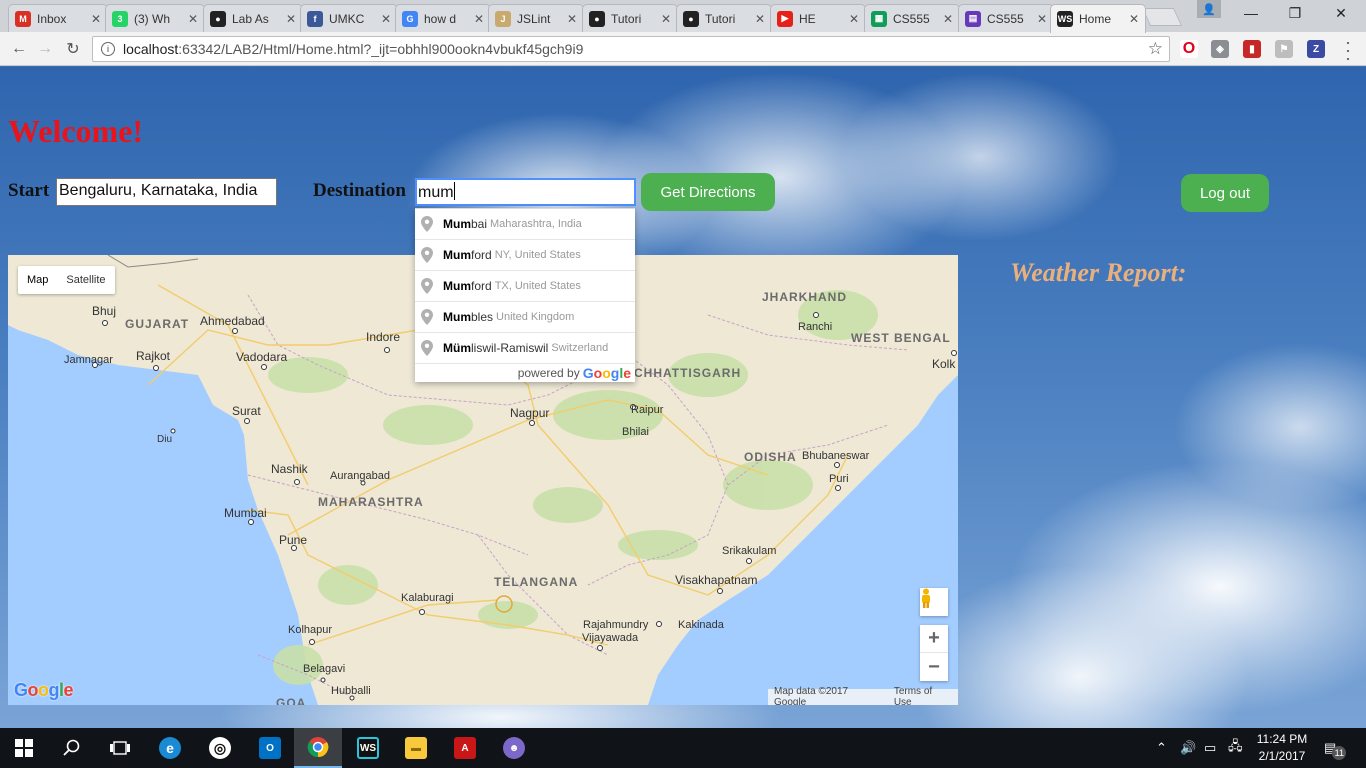 The height and width of the screenshot is (768, 1366). Describe the element at coordinates (708, 192) in the screenshot. I see `get-directions-button: Get Directions` at that location.